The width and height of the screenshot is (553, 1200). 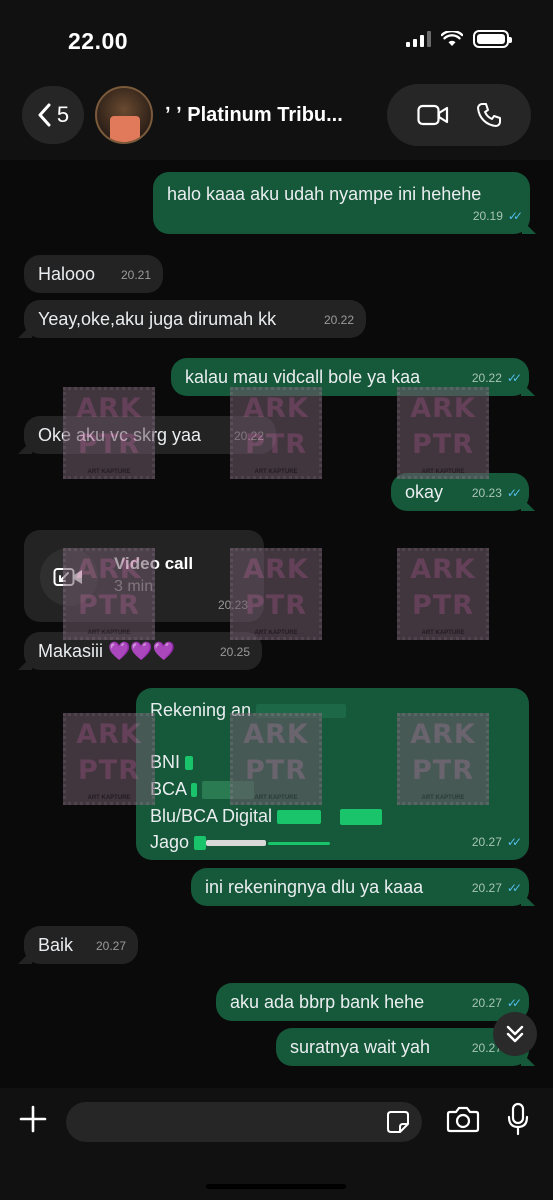 What do you see at coordinates (202, 789) in the screenshot?
I see `bank-line: BCA` at bounding box center [202, 789].